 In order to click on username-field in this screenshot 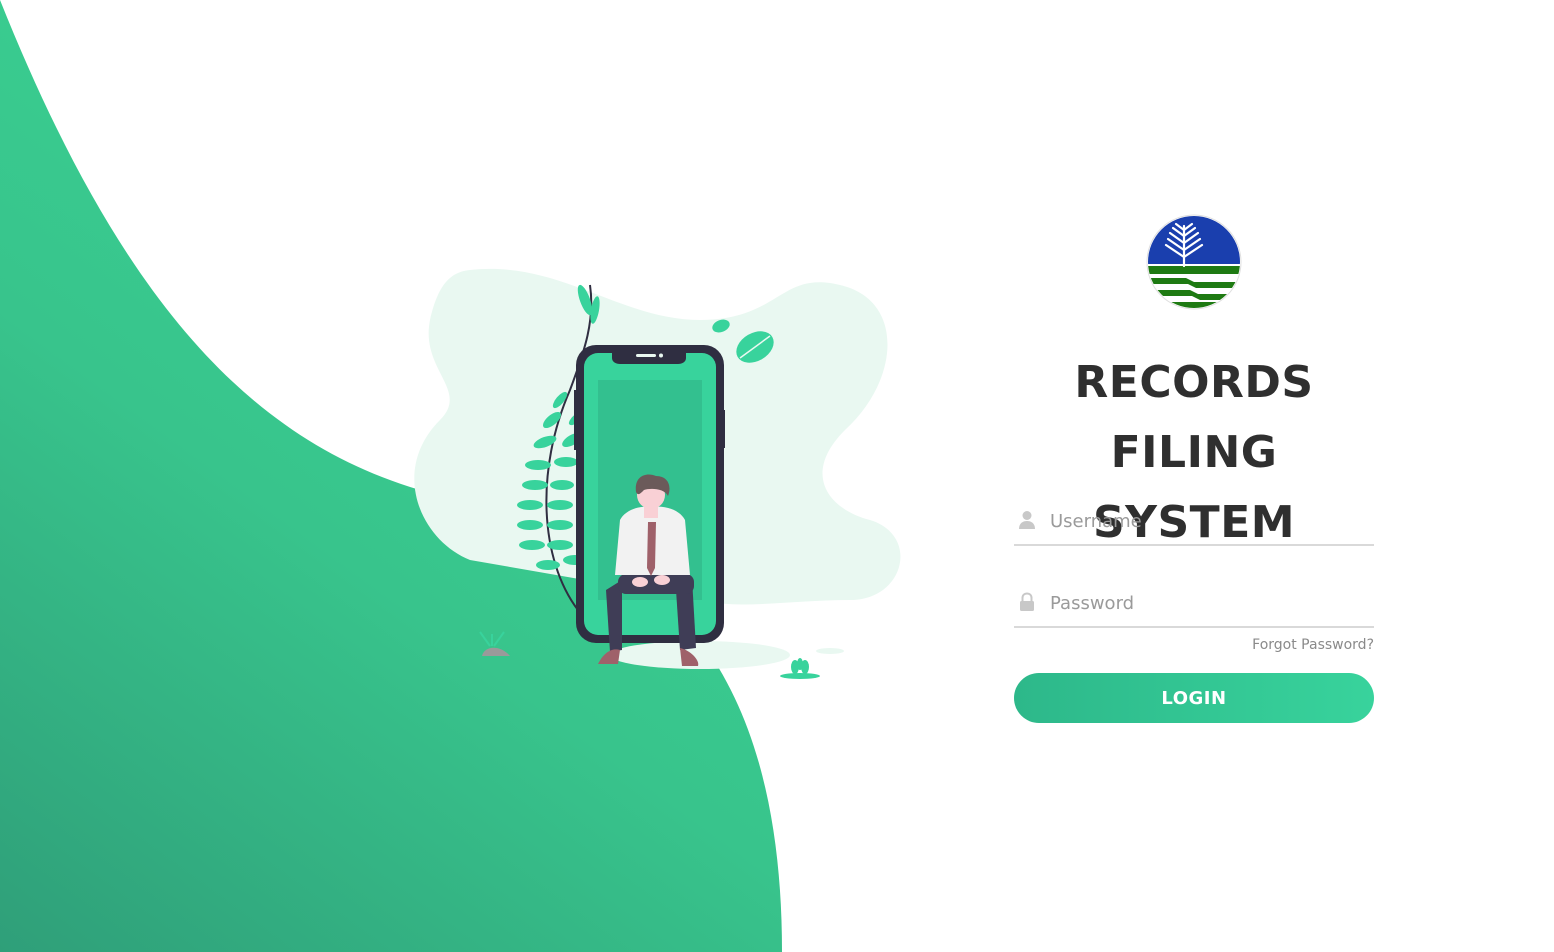, I will do `click(1194, 523)`.